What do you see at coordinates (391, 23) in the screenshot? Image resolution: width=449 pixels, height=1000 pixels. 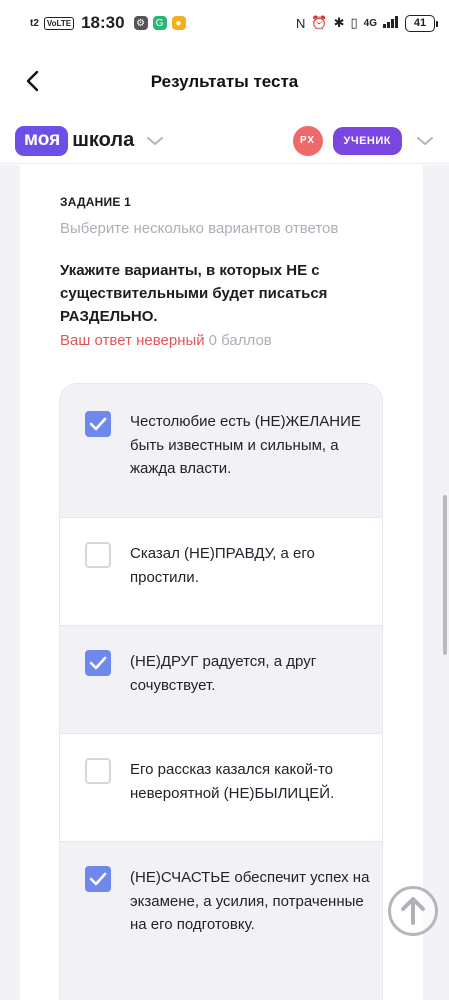 I see `signal-icon` at bounding box center [391, 23].